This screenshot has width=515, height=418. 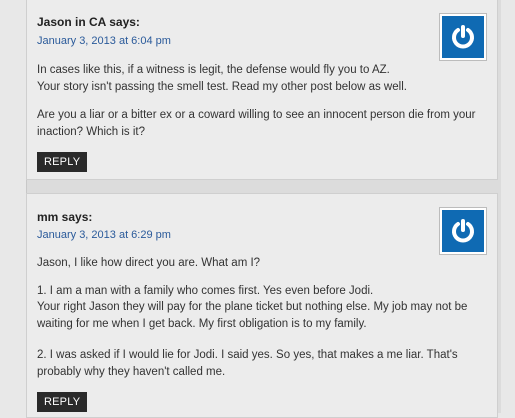 I want to click on comment-author: Jason in CA says:, so click(x=88, y=22).